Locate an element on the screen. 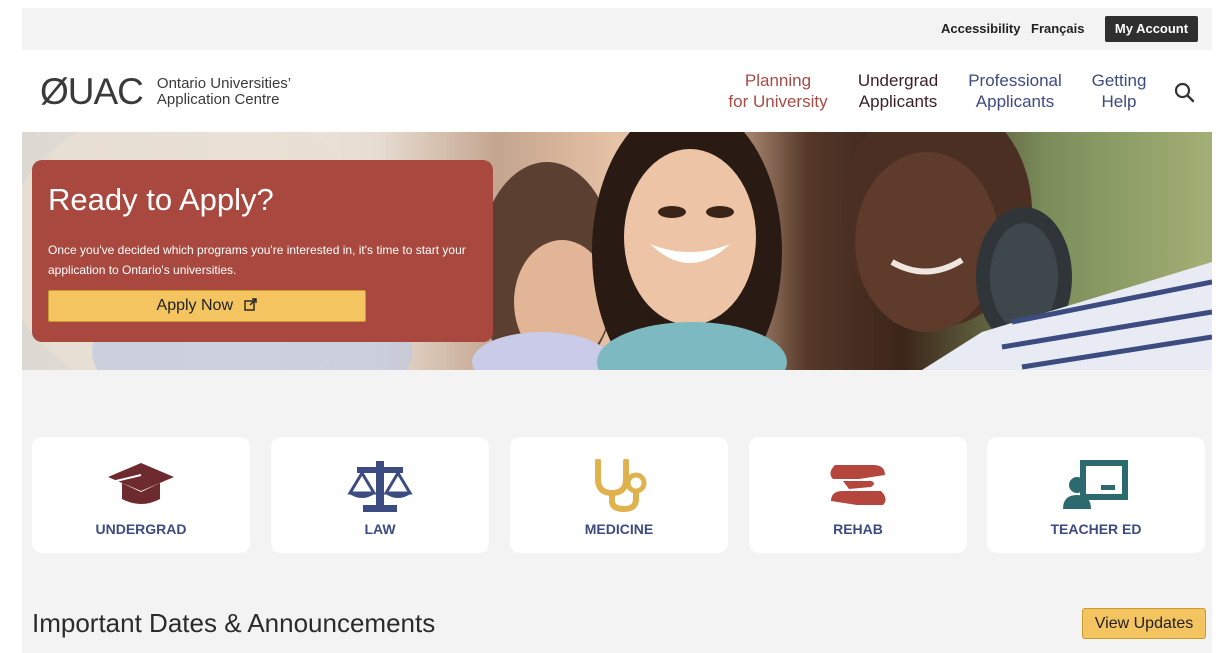  tile-undergrad: UNDERGRAD is located at coordinates (141, 495).